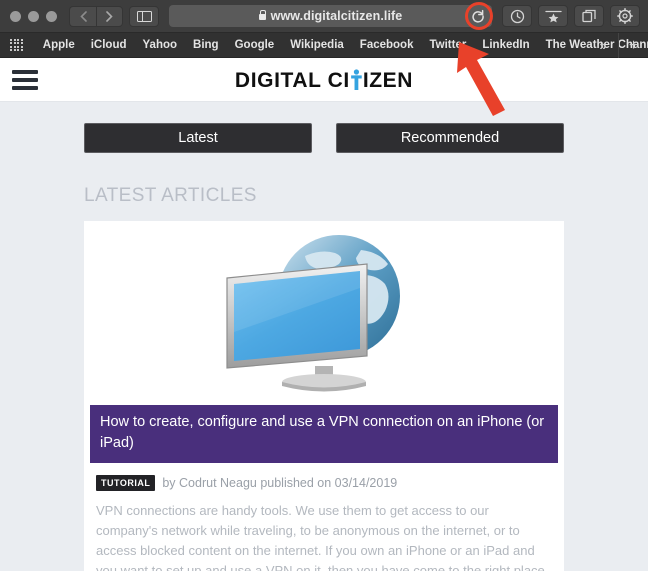 Image resolution: width=648 pixels, height=571 pixels. I want to click on settings-gear-icon, so click(625, 16).